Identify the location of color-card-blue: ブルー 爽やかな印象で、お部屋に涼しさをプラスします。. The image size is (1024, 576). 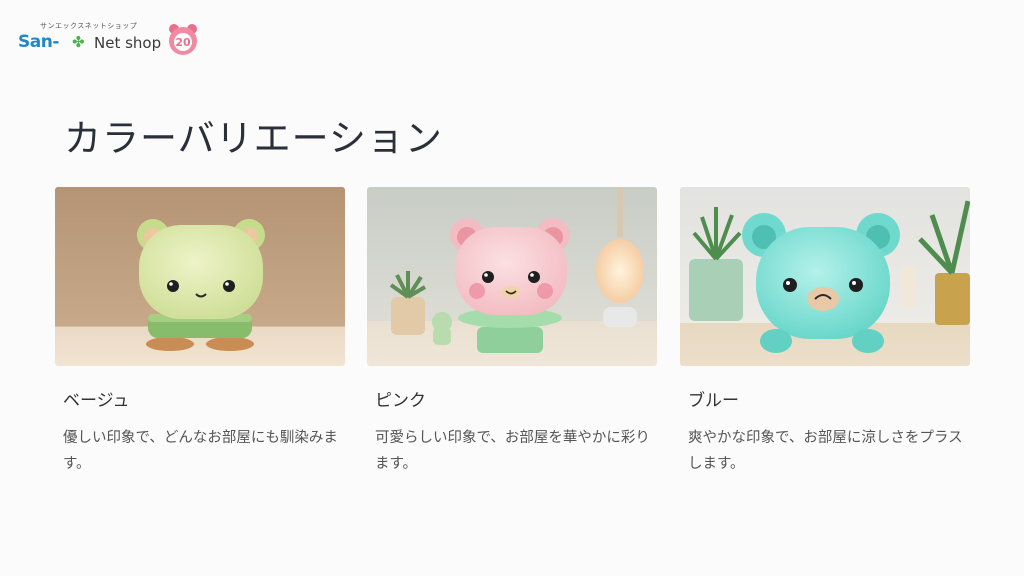
(825, 332).